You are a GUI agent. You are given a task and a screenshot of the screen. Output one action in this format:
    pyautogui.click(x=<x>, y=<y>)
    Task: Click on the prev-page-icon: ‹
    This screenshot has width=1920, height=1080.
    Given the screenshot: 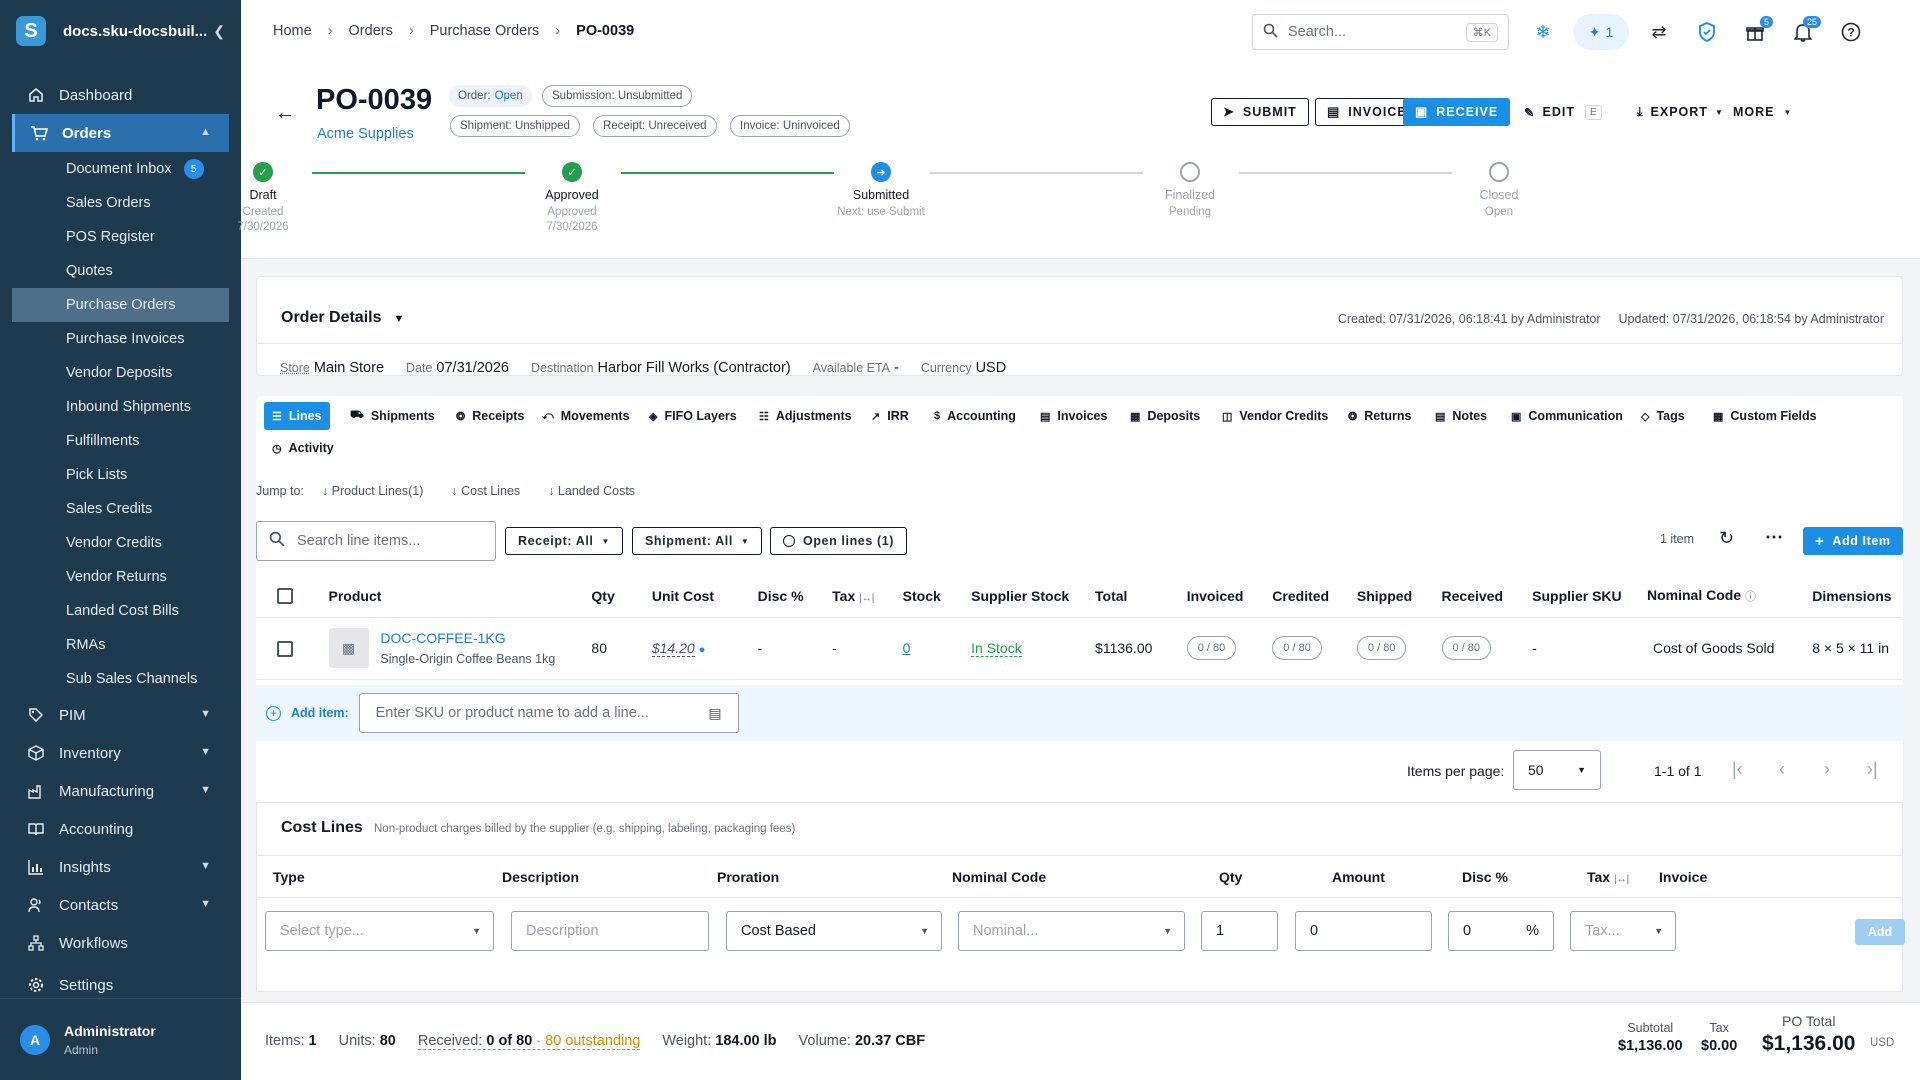 What is the action you would take?
    pyautogui.click(x=1782, y=769)
    